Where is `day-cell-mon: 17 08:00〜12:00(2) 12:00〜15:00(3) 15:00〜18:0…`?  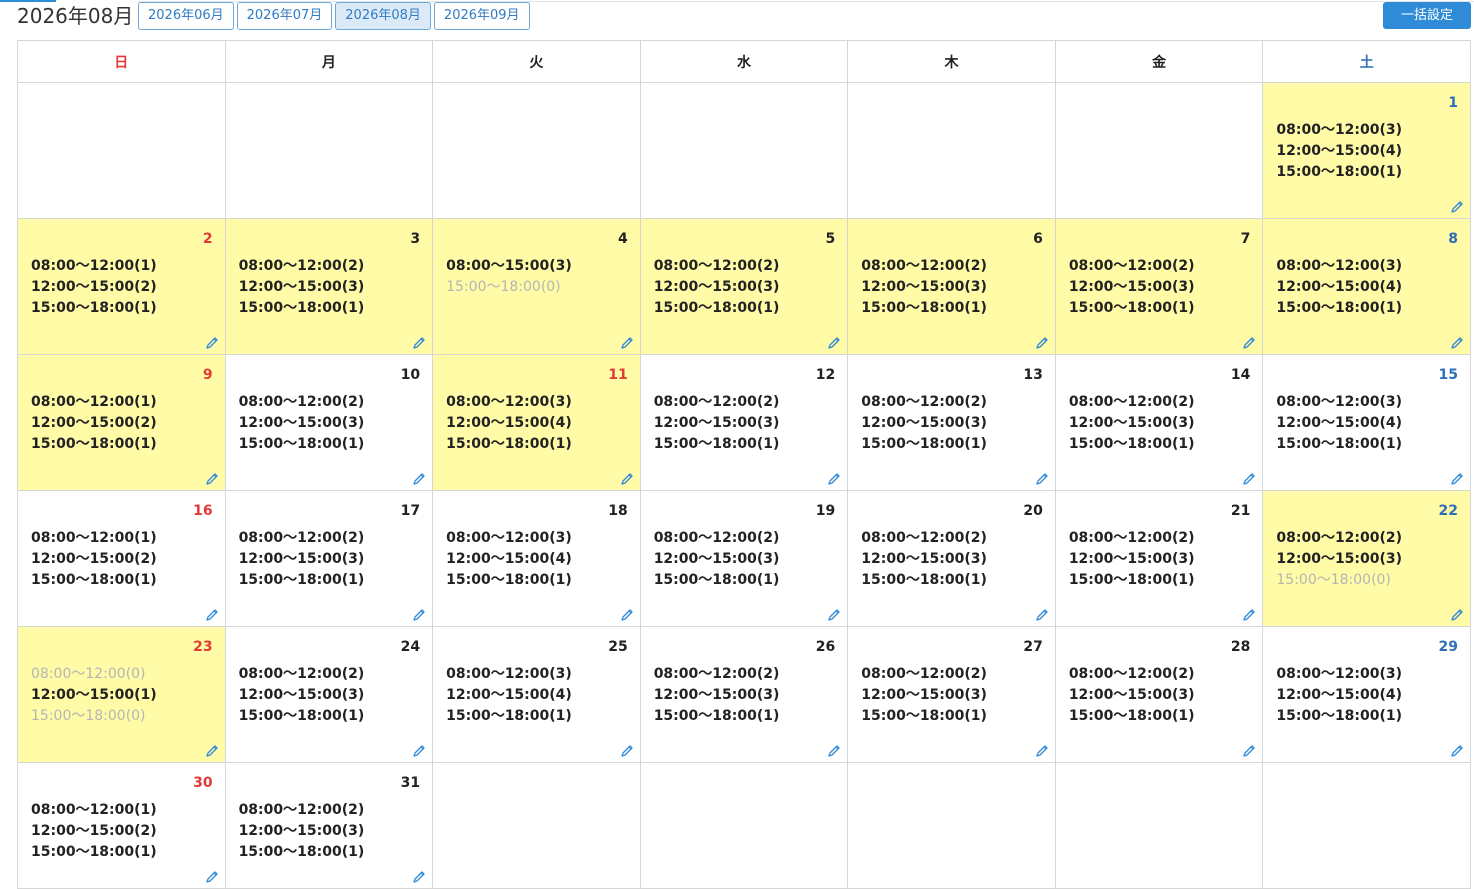
day-cell-mon: 17 08:00〜12:00(2) 12:00〜15:00(3) 15:00〜18:0… is located at coordinates (329, 558).